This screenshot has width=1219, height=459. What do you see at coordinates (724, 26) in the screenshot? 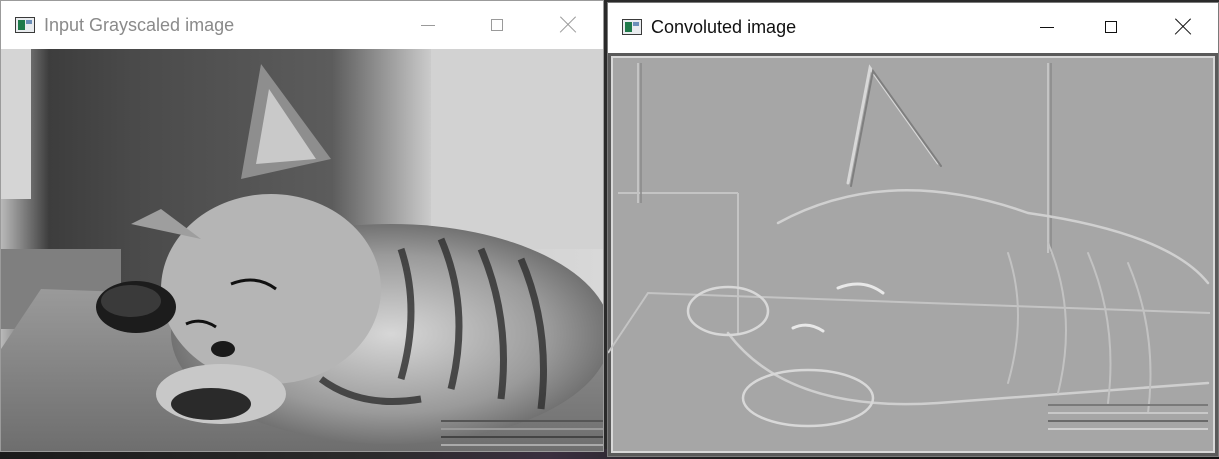
I see `window-title: Convoluted image` at bounding box center [724, 26].